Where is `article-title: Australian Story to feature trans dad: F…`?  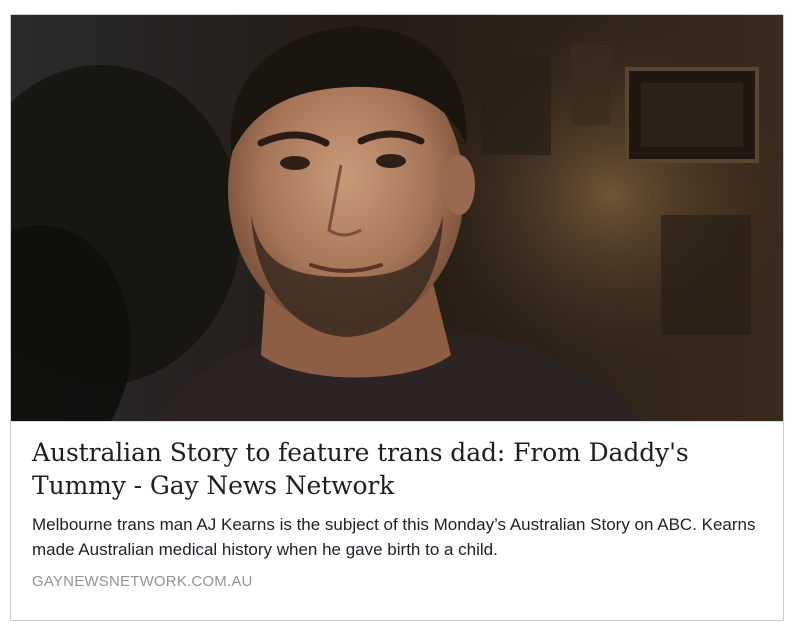
article-title: Australian Story to feature trans dad: F… is located at coordinates (397, 469).